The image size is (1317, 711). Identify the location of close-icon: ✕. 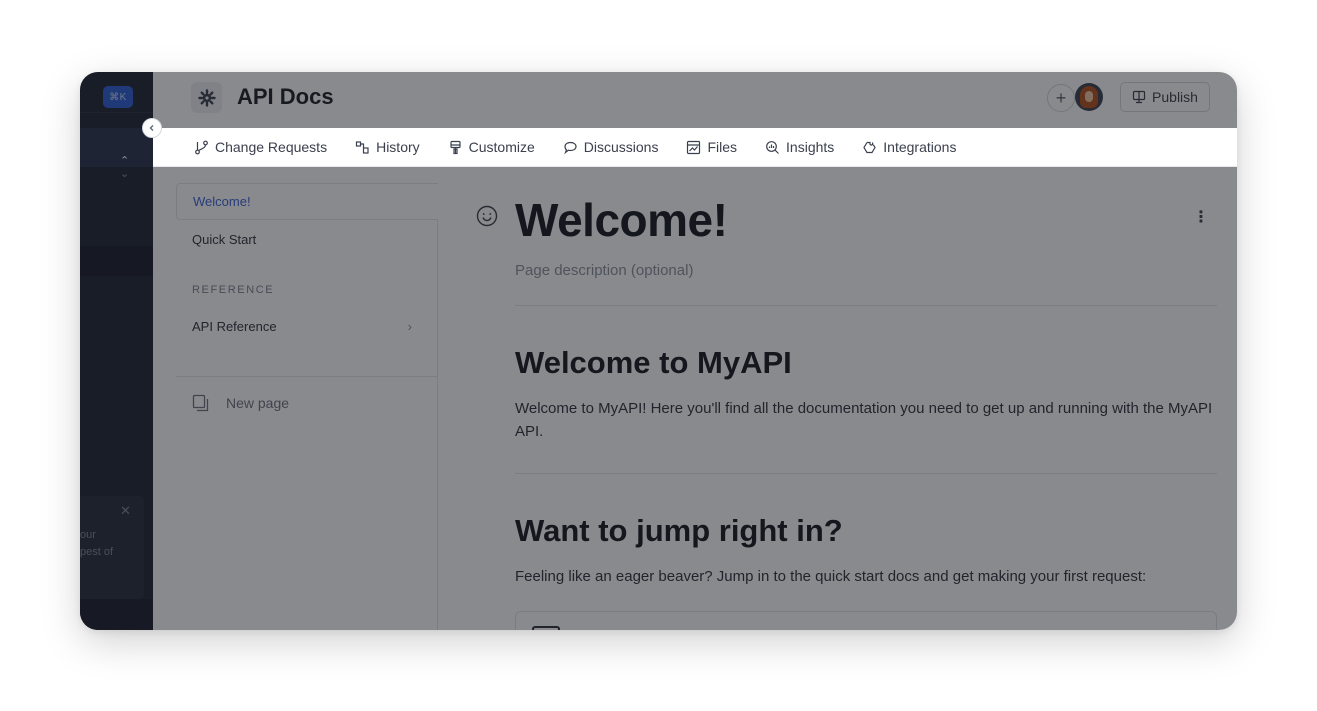
(125, 511).